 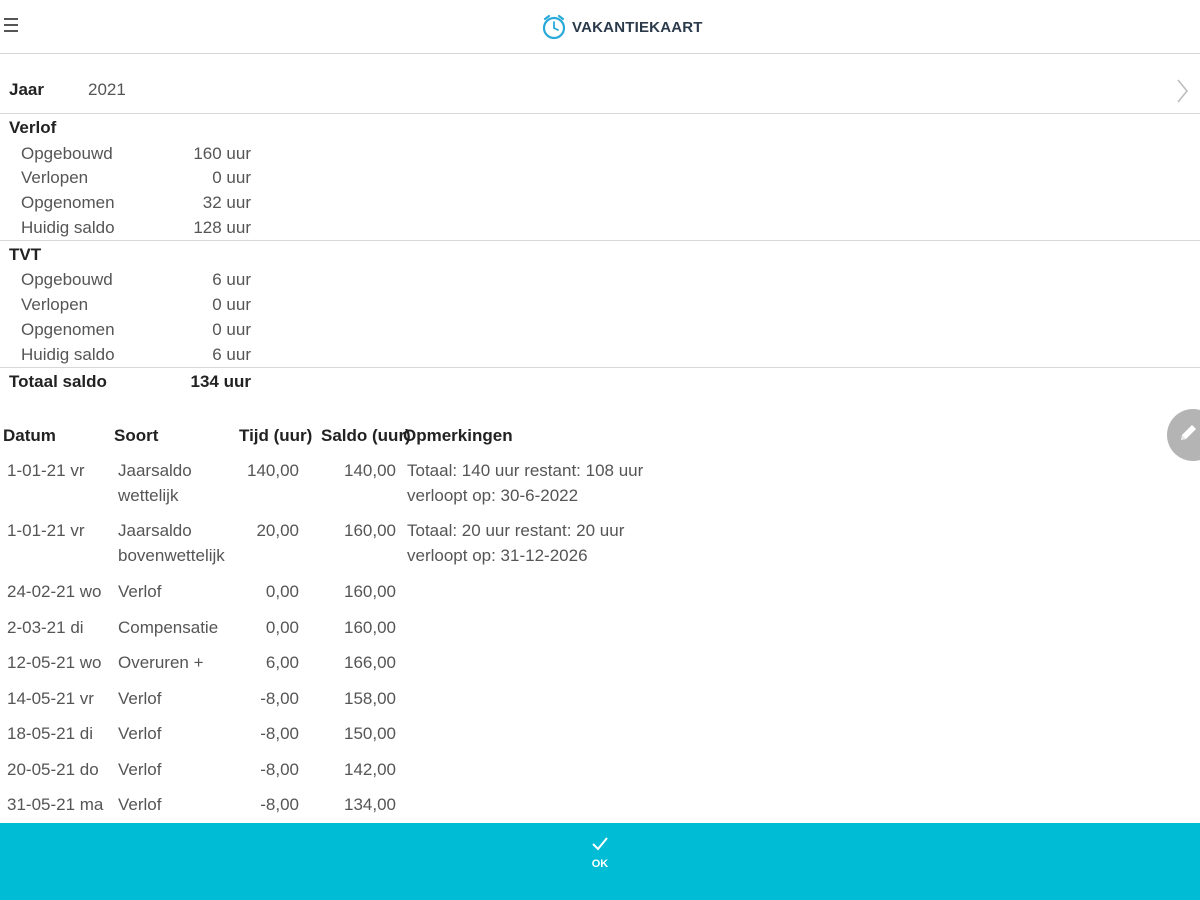 What do you see at coordinates (68, 354) in the screenshot?
I see `tvt-huidig-saldo-label: Huidig saldo` at bounding box center [68, 354].